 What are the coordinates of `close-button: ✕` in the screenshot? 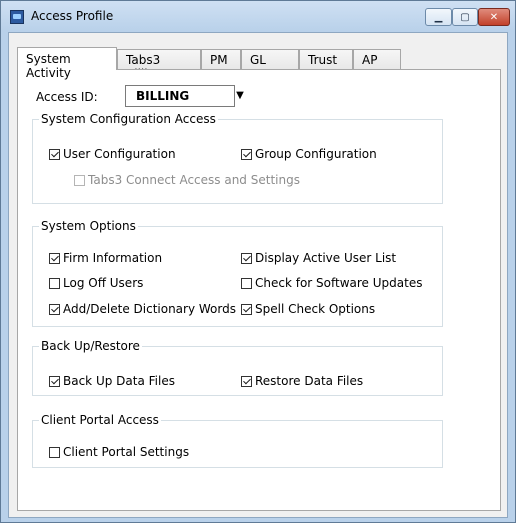 It's located at (494, 17).